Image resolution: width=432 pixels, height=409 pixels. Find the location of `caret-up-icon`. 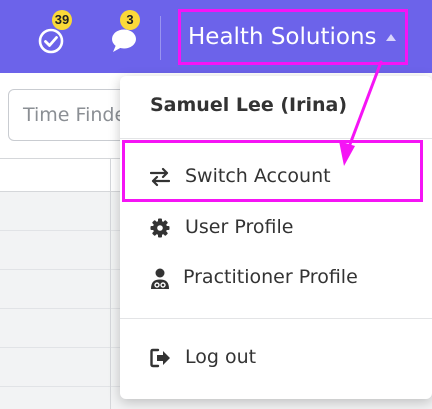

caret-up-icon is located at coordinates (391, 37).